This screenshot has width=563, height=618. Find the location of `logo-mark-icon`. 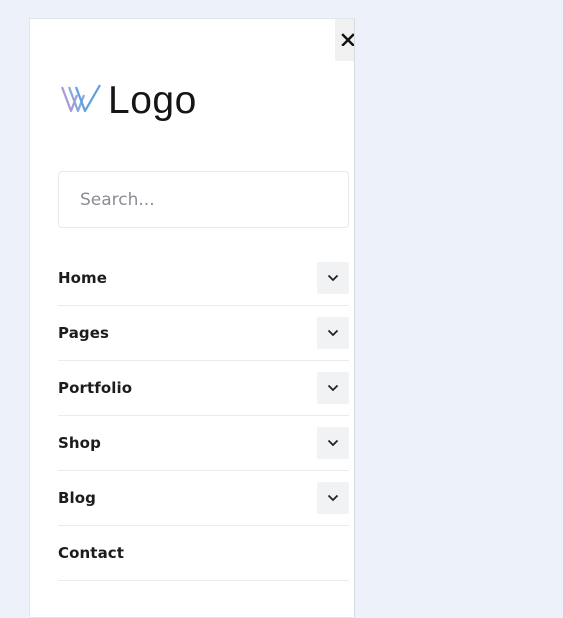

logo-mark-icon is located at coordinates (81, 101).